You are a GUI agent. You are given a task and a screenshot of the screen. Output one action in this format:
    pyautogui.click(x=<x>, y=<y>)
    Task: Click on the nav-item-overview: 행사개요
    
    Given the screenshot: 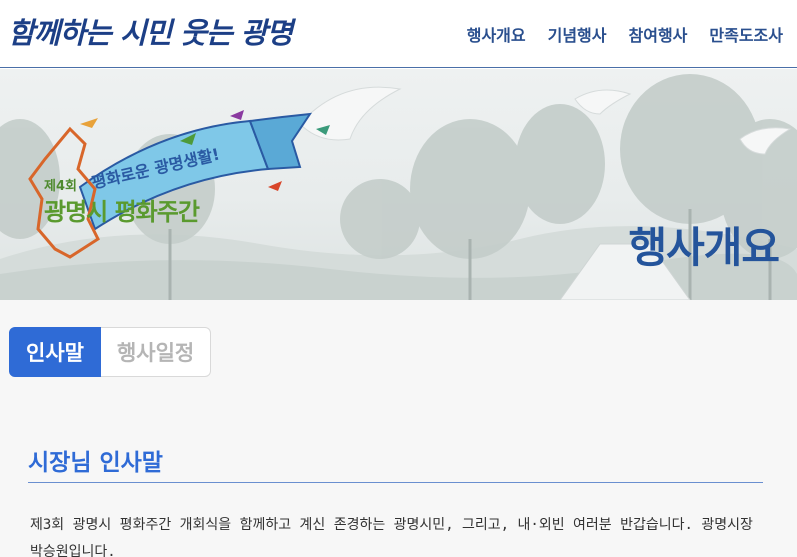 What is the action you would take?
    pyautogui.click(x=496, y=34)
    